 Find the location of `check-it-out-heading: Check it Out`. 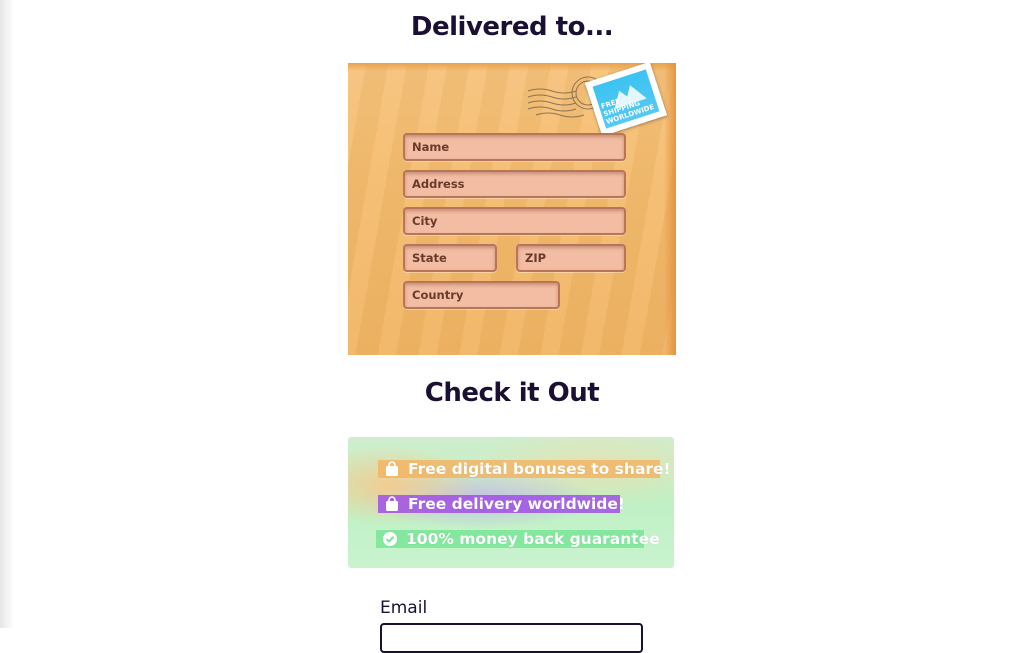

check-it-out-heading: Check it Out is located at coordinates (512, 393).